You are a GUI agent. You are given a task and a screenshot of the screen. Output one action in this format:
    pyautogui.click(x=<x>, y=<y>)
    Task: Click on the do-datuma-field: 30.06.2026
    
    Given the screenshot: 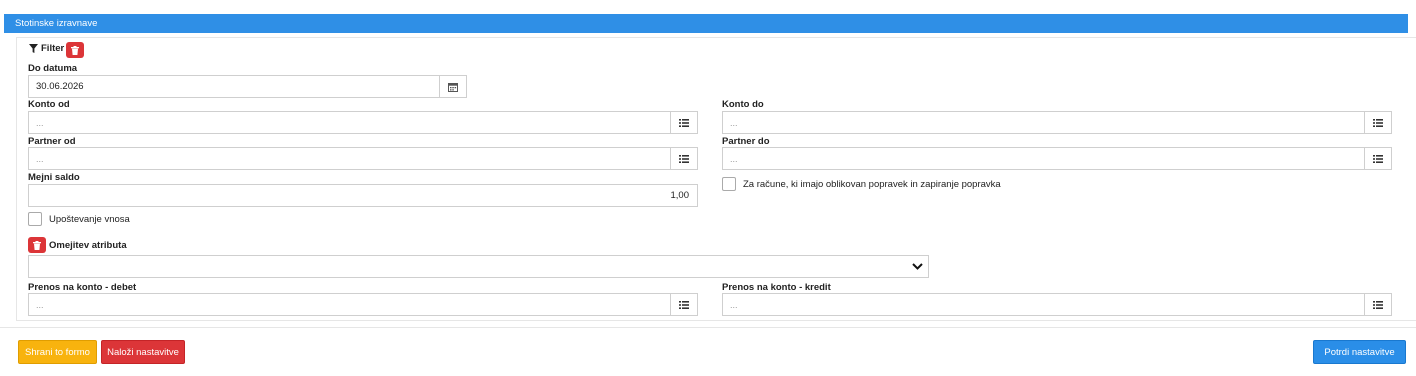 What is the action you would take?
    pyautogui.click(x=247, y=86)
    